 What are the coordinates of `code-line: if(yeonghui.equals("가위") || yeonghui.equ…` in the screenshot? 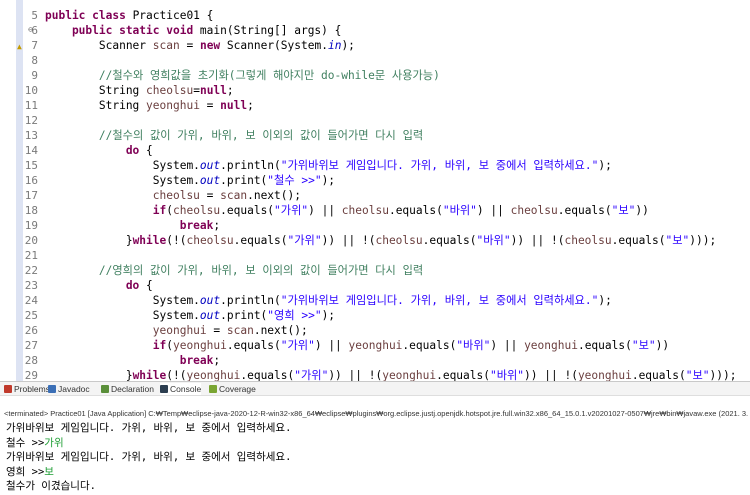 It's located at (357, 345).